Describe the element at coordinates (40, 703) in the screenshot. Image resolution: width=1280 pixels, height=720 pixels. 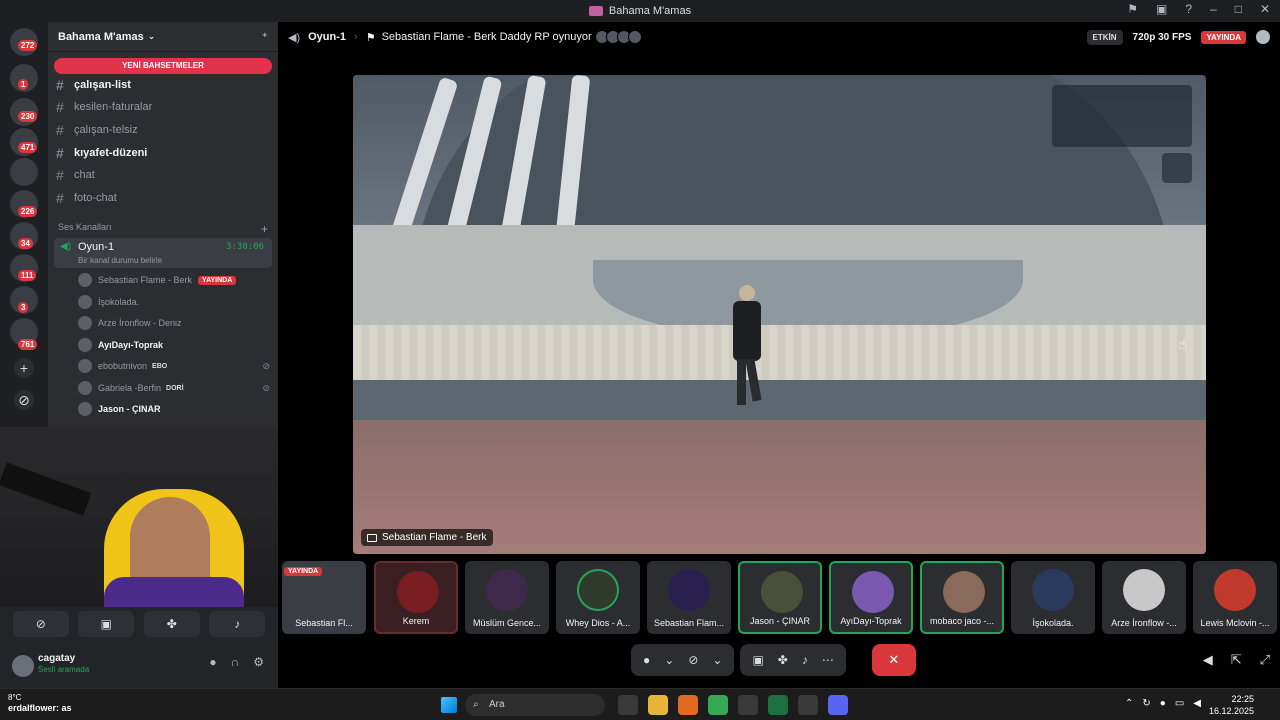
I see `weather-widget: 8°C erdalflower: as` at that location.